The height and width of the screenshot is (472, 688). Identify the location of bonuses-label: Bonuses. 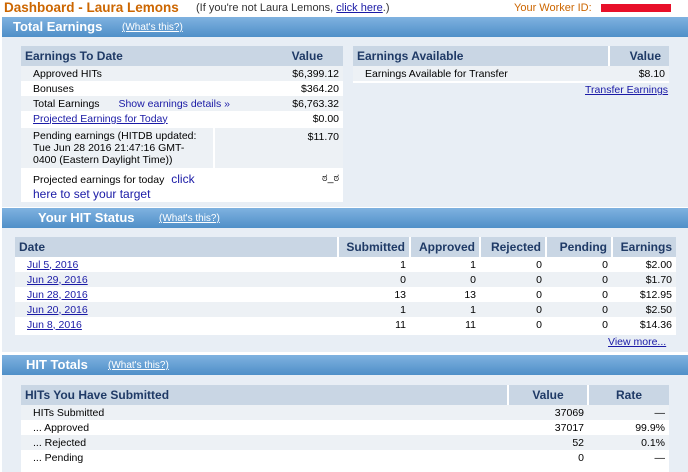
(53, 88).